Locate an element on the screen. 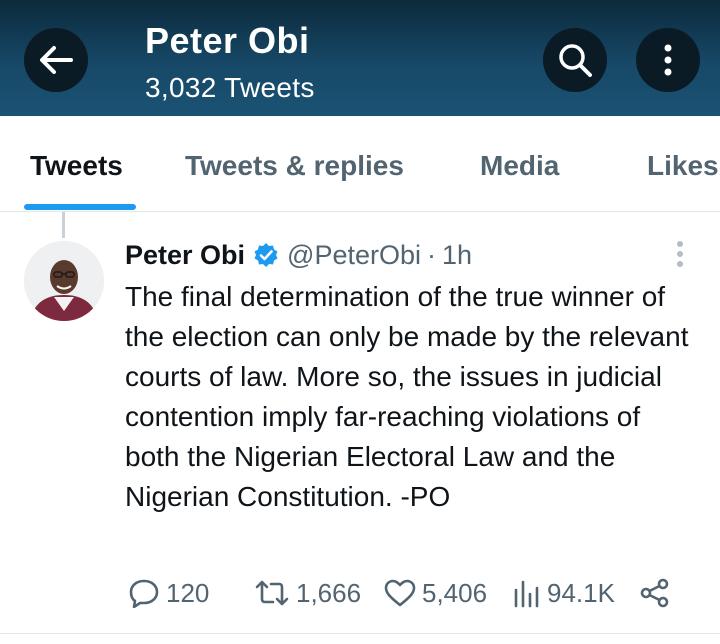  divider is located at coordinates (360, 633).